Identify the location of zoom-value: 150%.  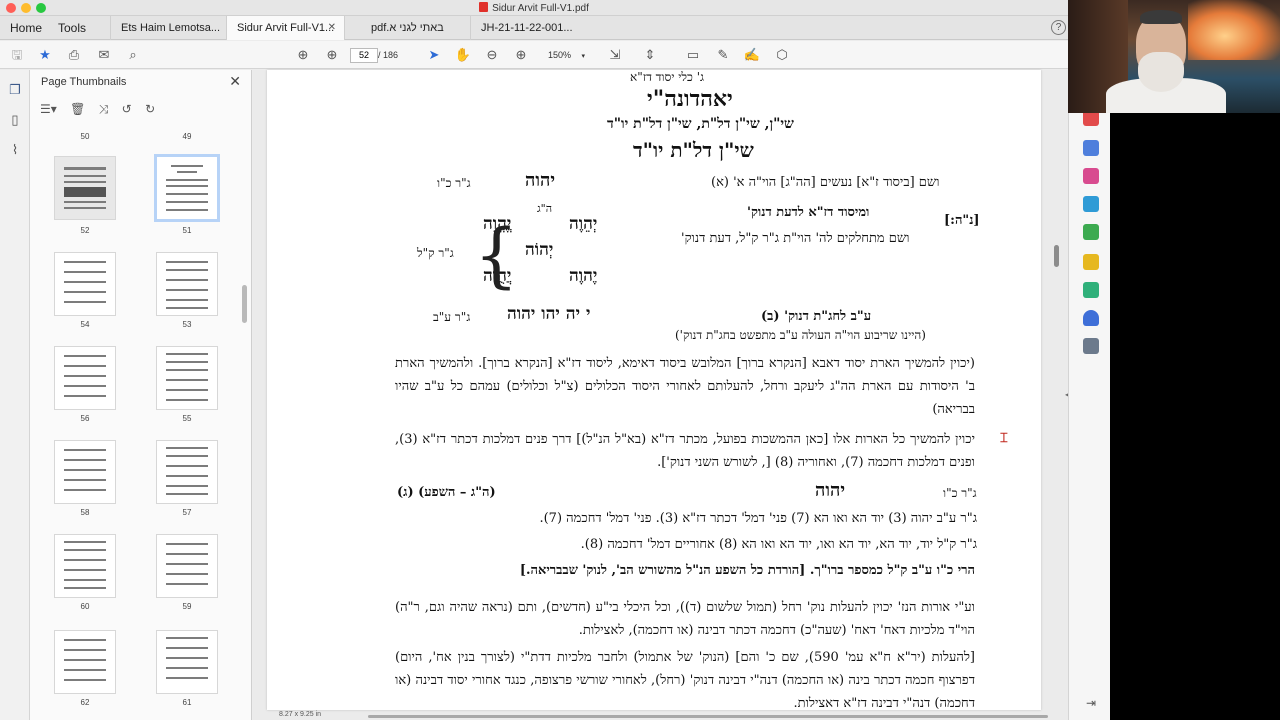
(560, 55).